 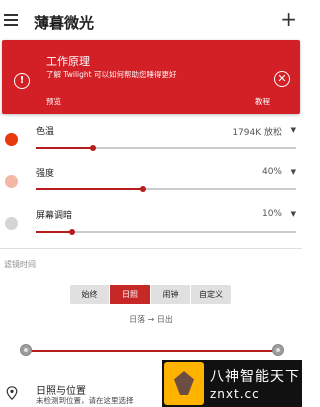 I want to click on close-icon: ✕, so click(x=282, y=79).